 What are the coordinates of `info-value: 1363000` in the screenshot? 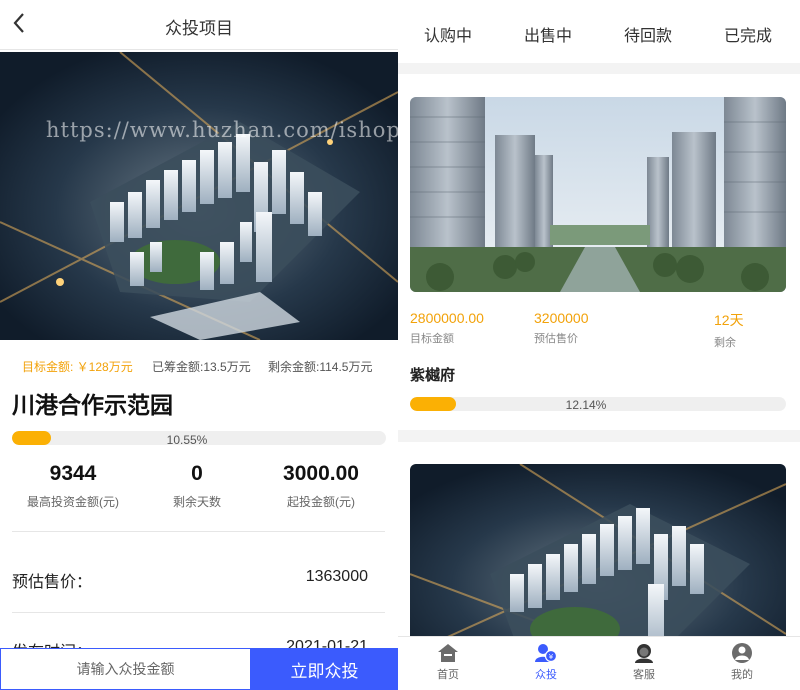 It's located at (336, 576).